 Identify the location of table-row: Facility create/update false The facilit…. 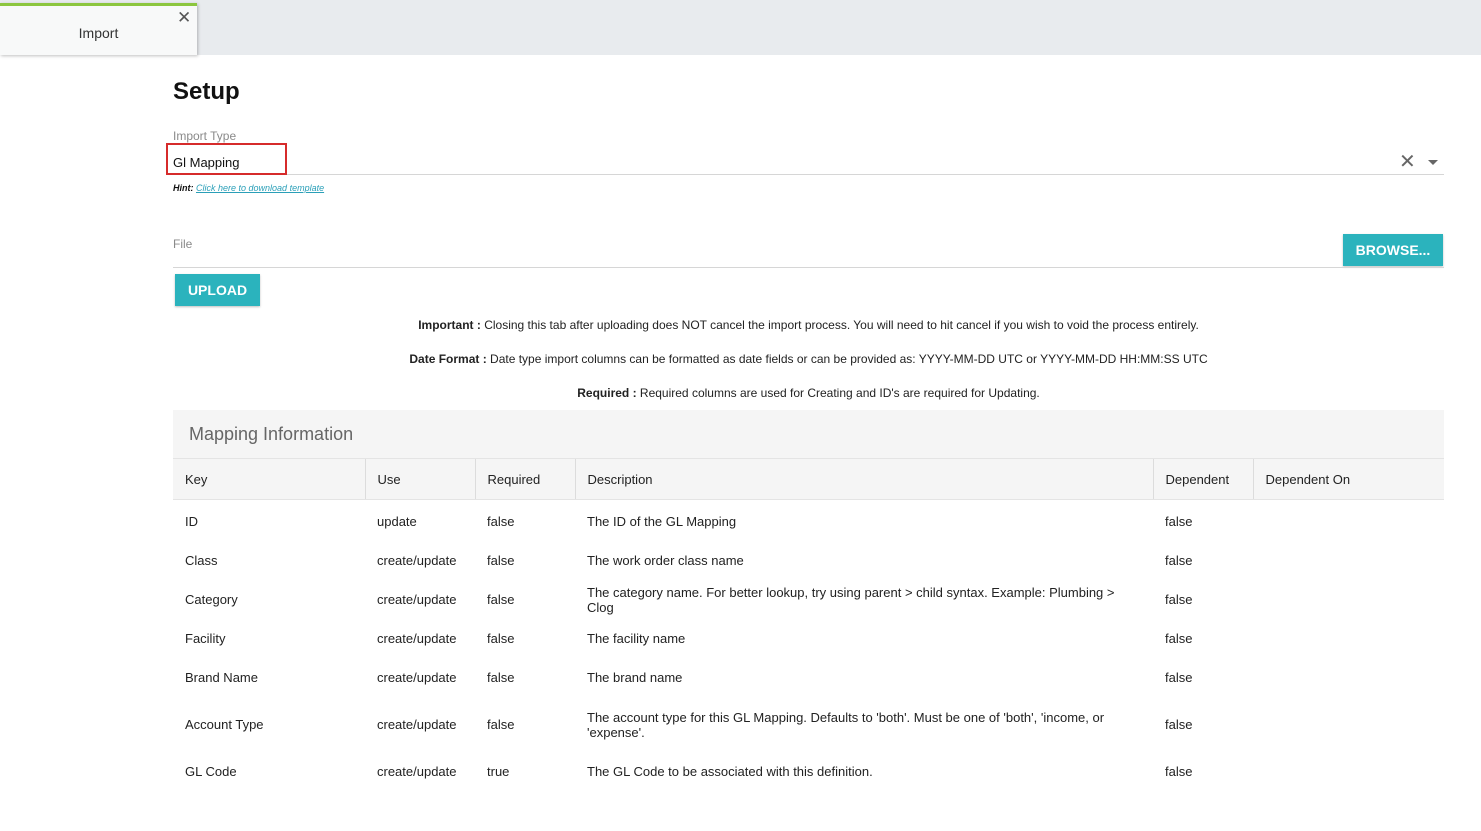
(808, 638).